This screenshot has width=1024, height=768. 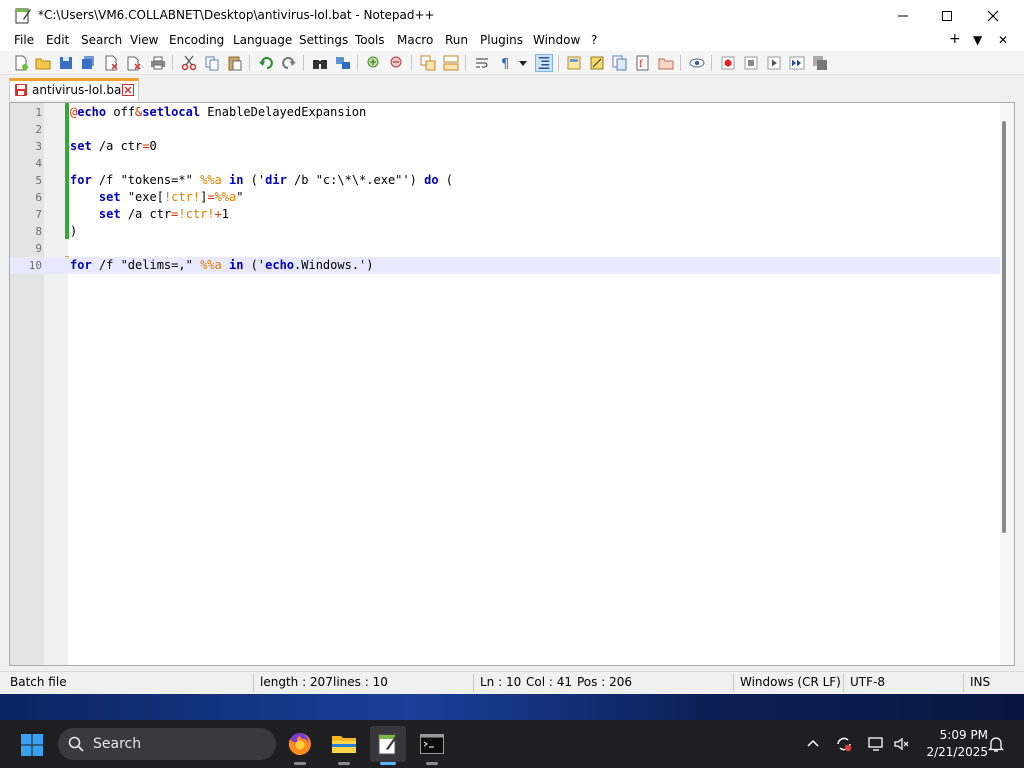 I want to click on menu-settings: Settings, so click(x=323, y=40).